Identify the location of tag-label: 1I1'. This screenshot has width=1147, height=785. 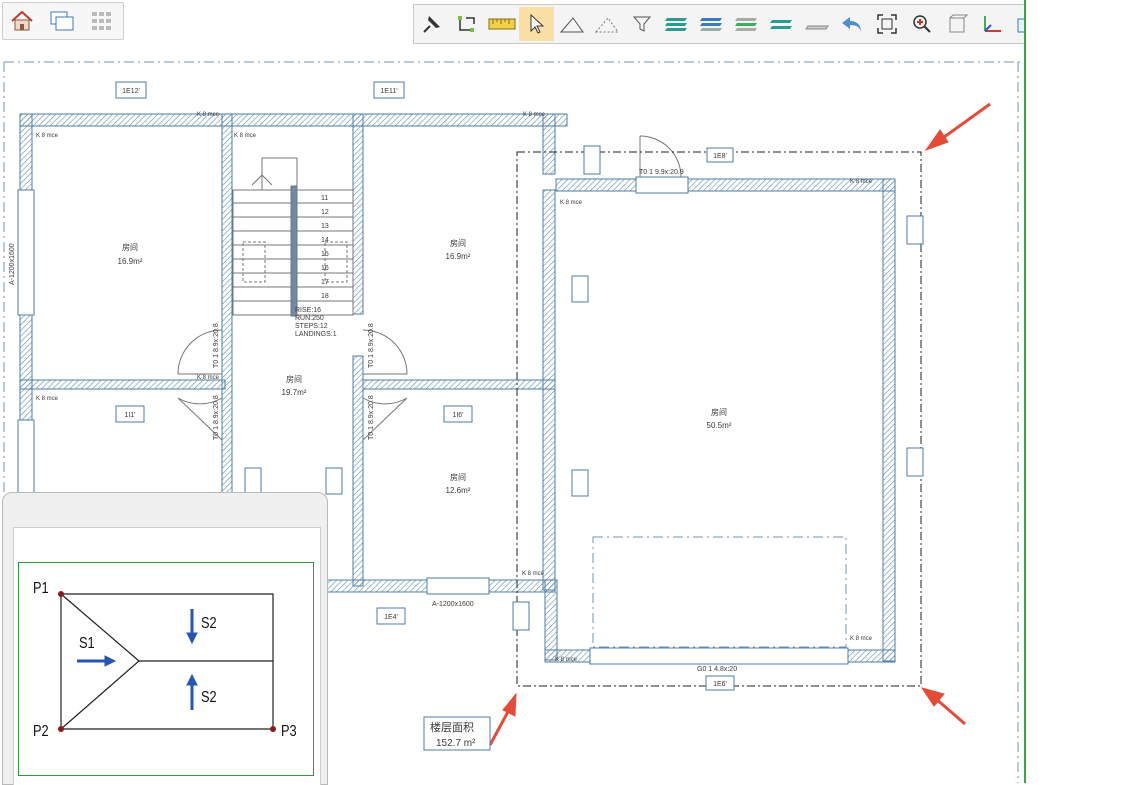
(129, 415).